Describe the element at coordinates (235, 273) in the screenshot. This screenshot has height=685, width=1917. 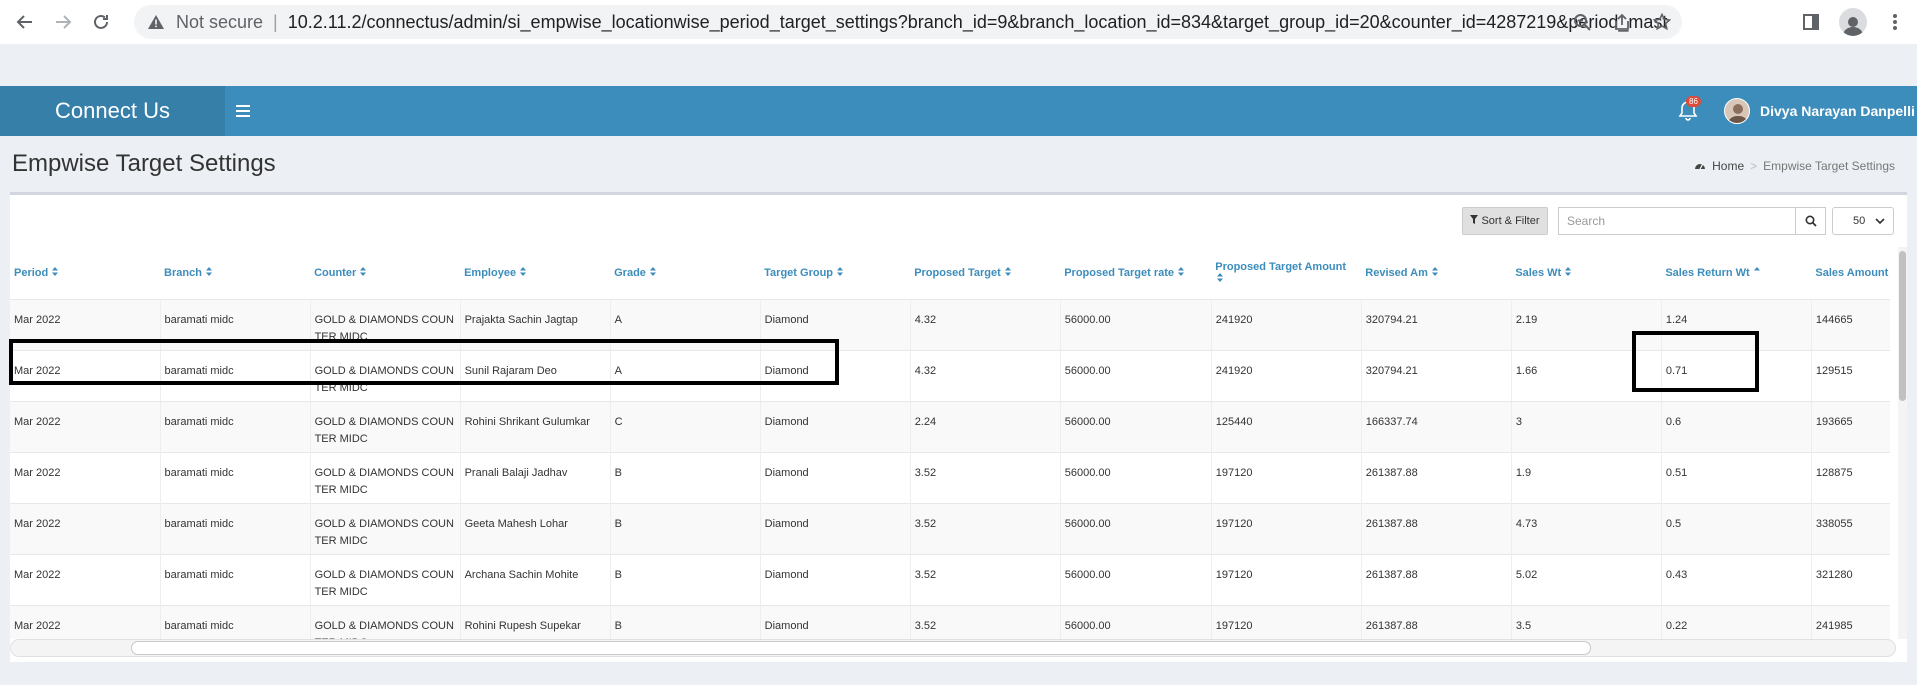
I see `col-header-branch: Branch` at that location.